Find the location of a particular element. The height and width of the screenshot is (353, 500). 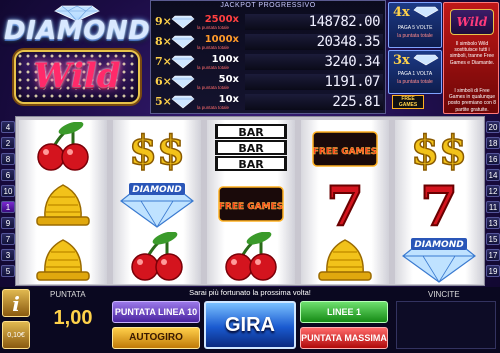

paytable-title: JACKPOT PROGRESSIVO is located at coordinates (268, 5).